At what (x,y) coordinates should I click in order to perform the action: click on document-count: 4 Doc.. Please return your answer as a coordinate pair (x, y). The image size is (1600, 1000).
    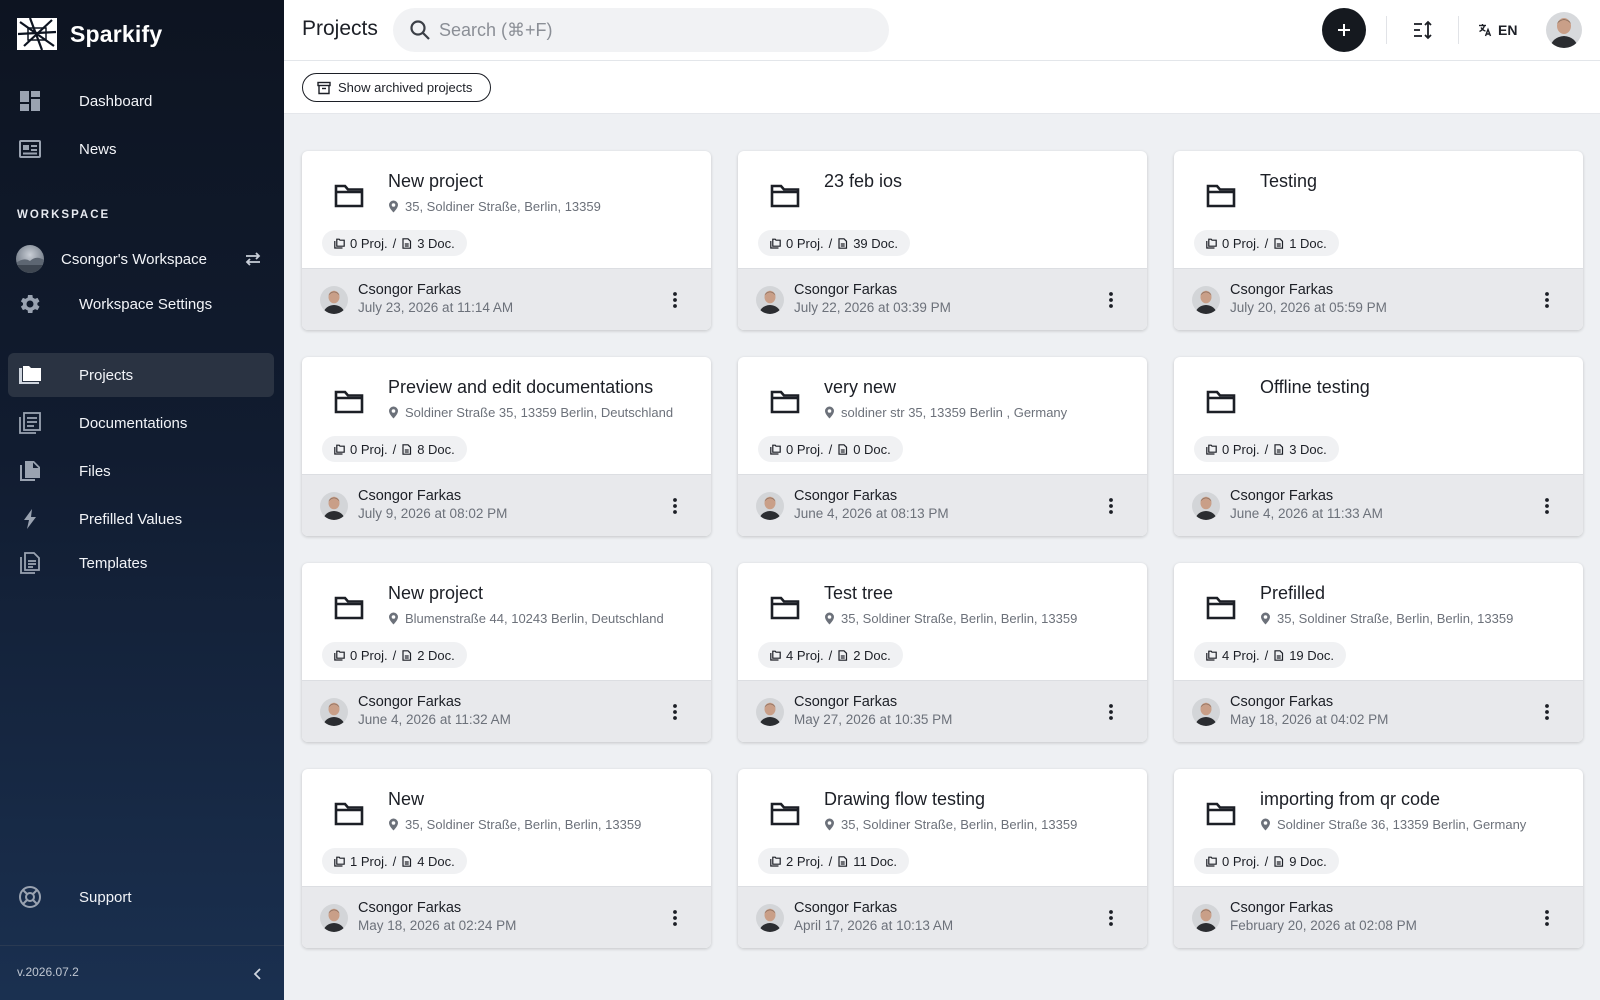
    Looking at the image, I should click on (436, 861).